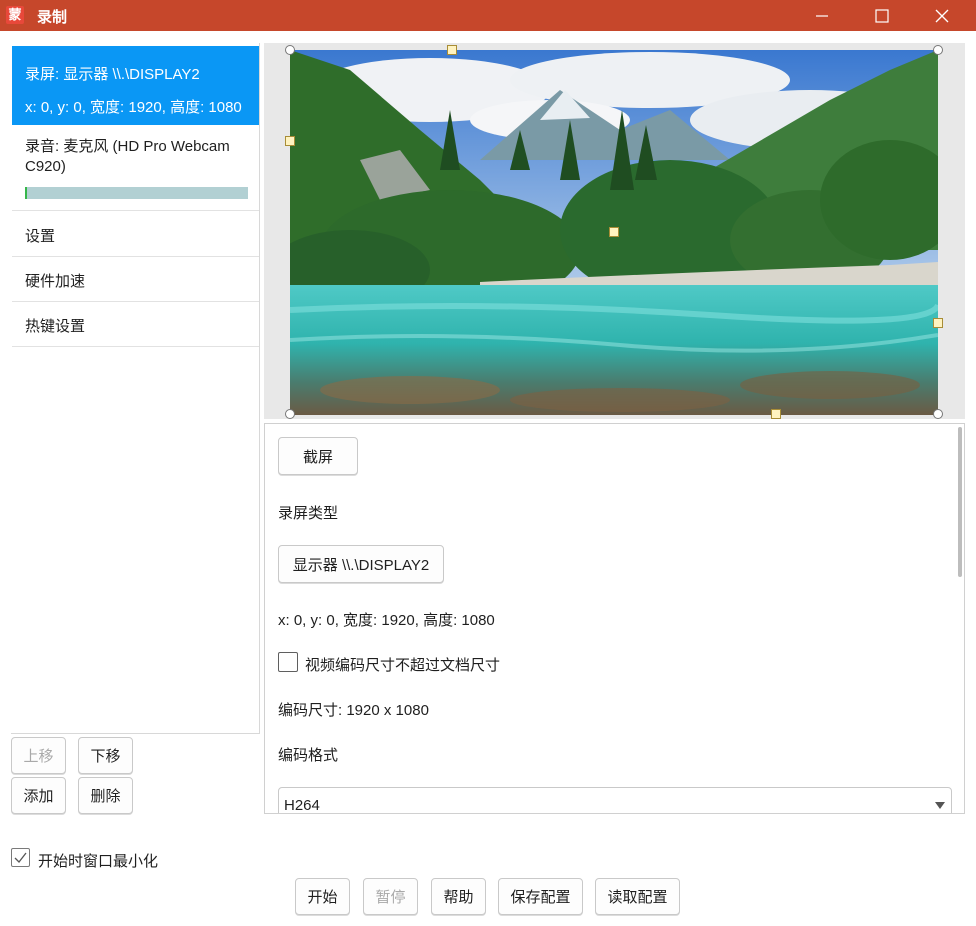 This screenshot has height=926, width=976. Describe the element at coordinates (105, 755) in the screenshot. I see `move-down-button: 下移` at that location.